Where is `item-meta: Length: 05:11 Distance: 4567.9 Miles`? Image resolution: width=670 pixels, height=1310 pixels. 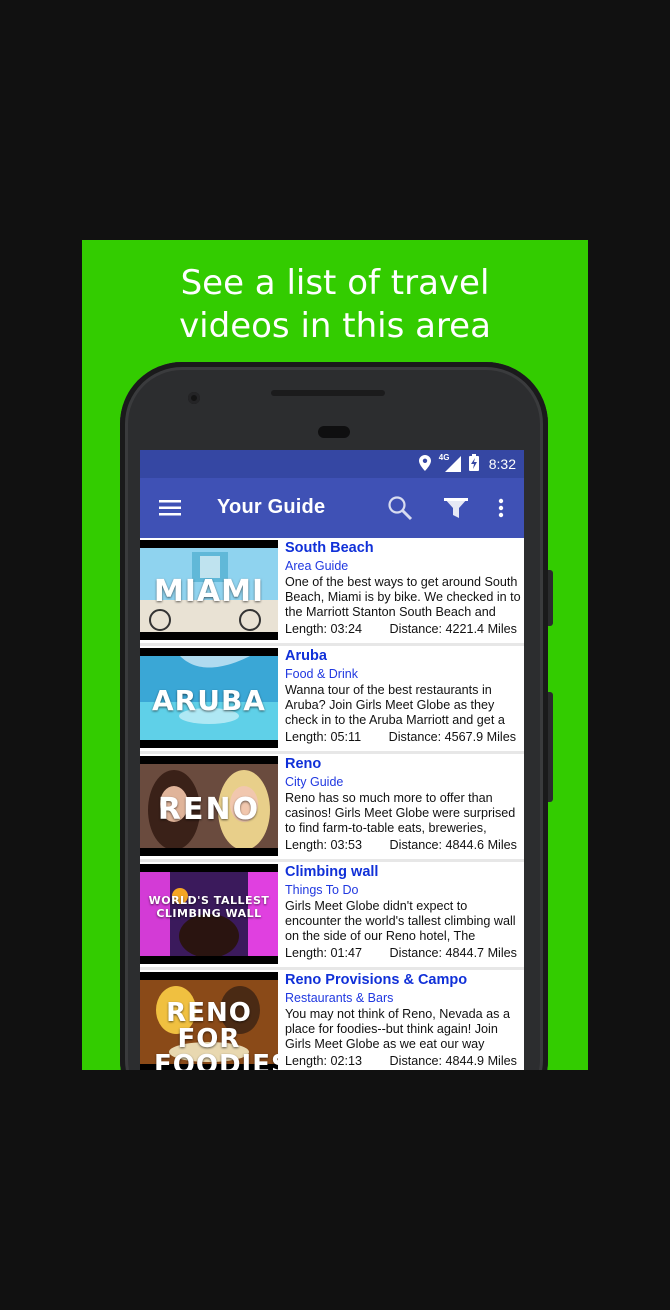
item-meta: Length: 05:11 Distance: 4567.9 Miles is located at coordinates (404, 737).